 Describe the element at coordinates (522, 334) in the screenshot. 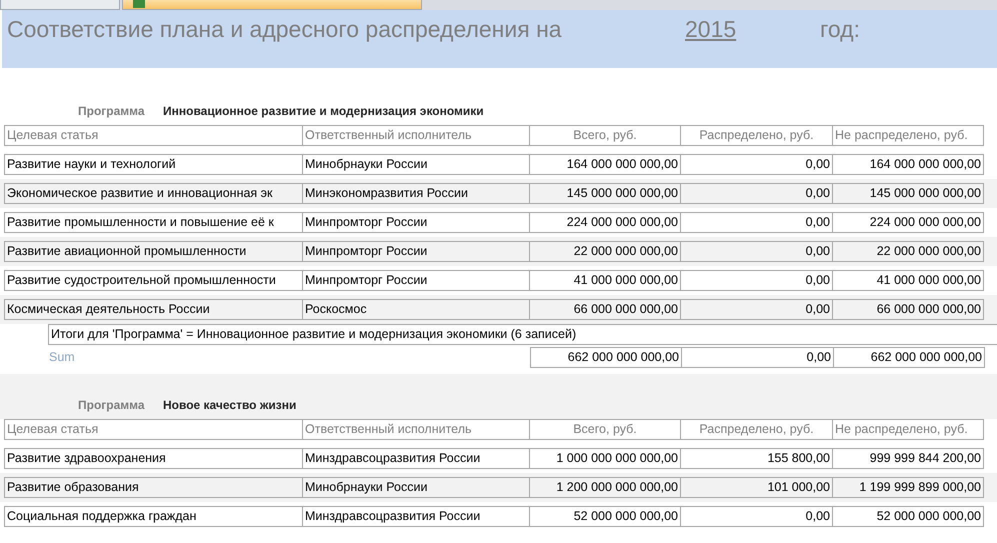

I see `group-summary: Итоги для 'Программа' = Инновационное развитие и модернизация экономики (6 записей)` at that location.